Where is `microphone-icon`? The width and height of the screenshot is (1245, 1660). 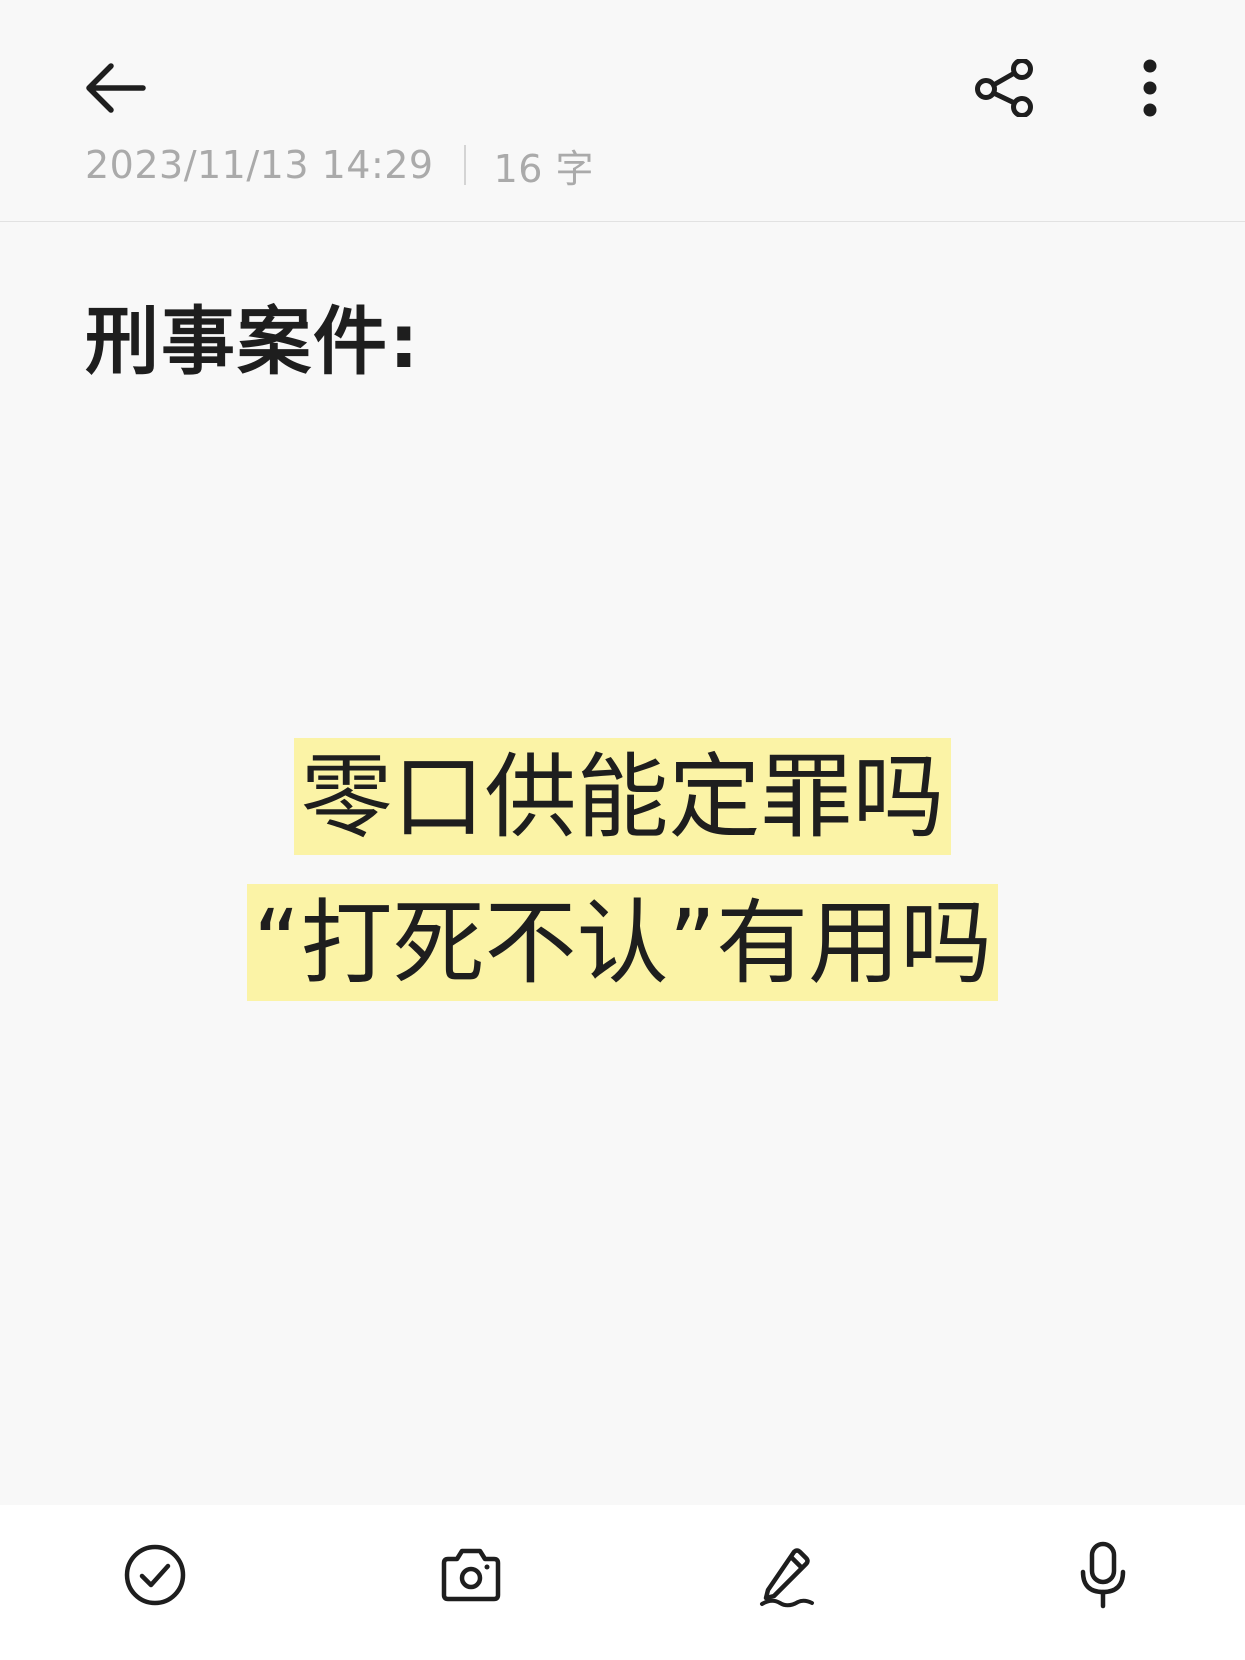
microphone-icon is located at coordinates (1103, 1575).